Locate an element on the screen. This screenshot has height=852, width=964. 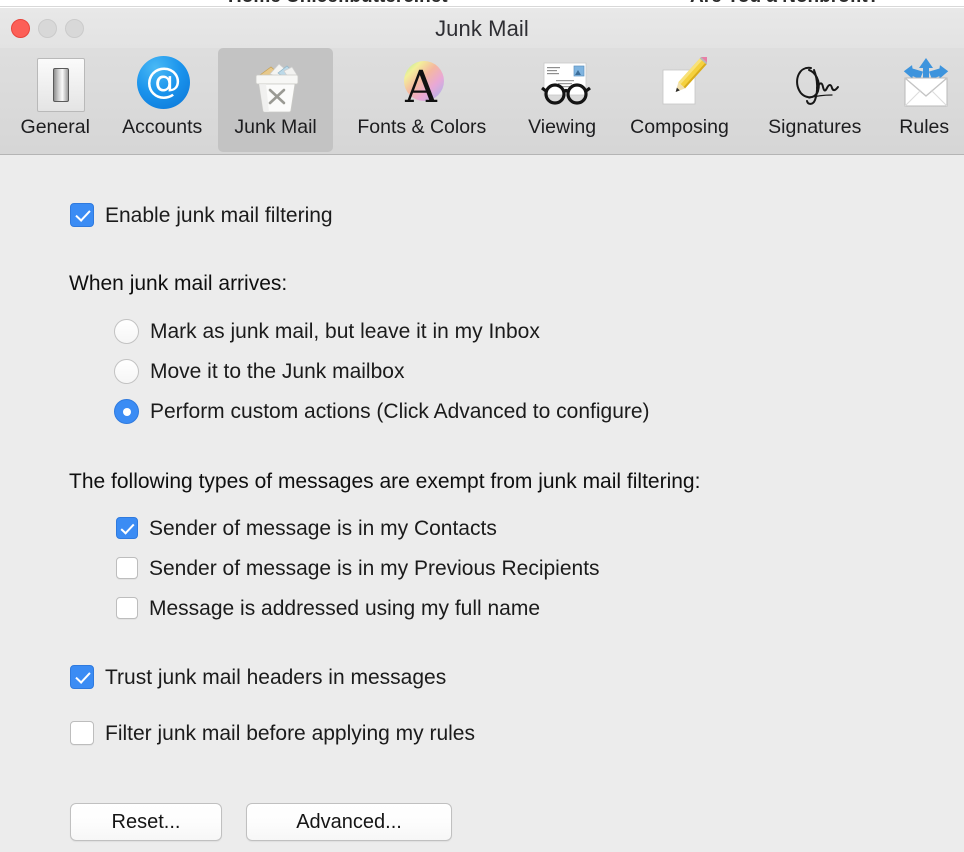
enable-junk-filtering-checkbox is located at coordinates (82, 215).